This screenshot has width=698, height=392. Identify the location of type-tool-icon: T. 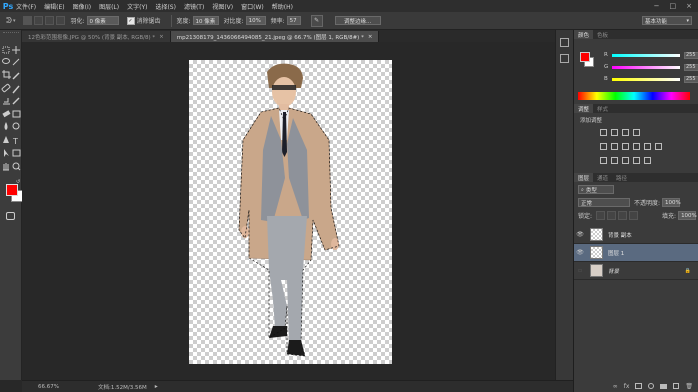
(15, 141).